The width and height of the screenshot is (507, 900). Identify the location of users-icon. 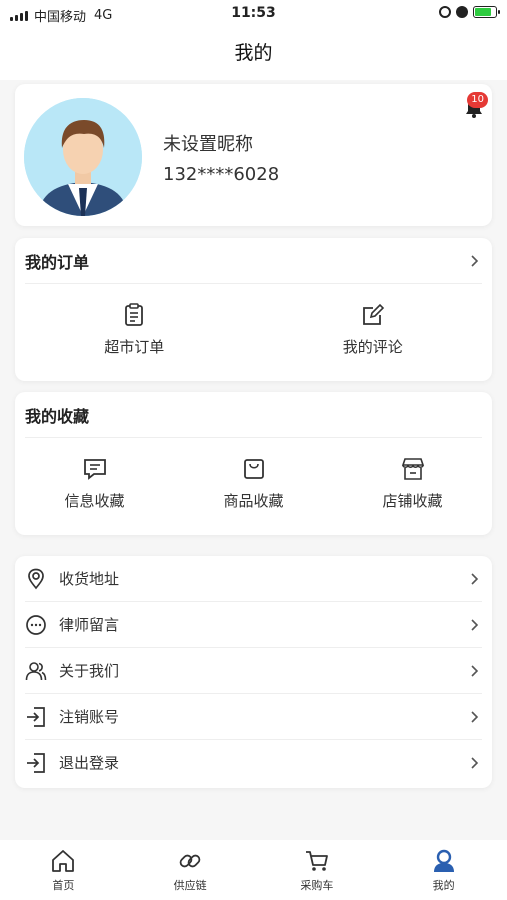
(36, 671).